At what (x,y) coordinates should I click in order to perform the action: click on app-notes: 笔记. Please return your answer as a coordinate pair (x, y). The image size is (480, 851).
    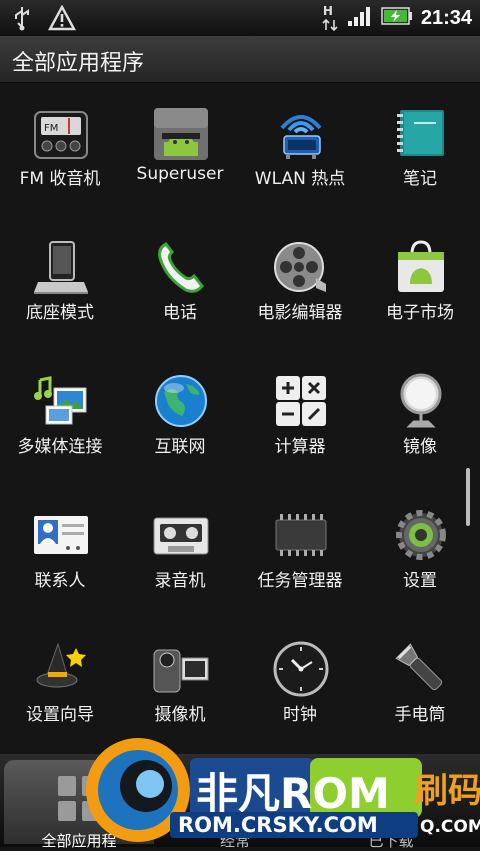
    Looking at the image, I should click on (420, 149).